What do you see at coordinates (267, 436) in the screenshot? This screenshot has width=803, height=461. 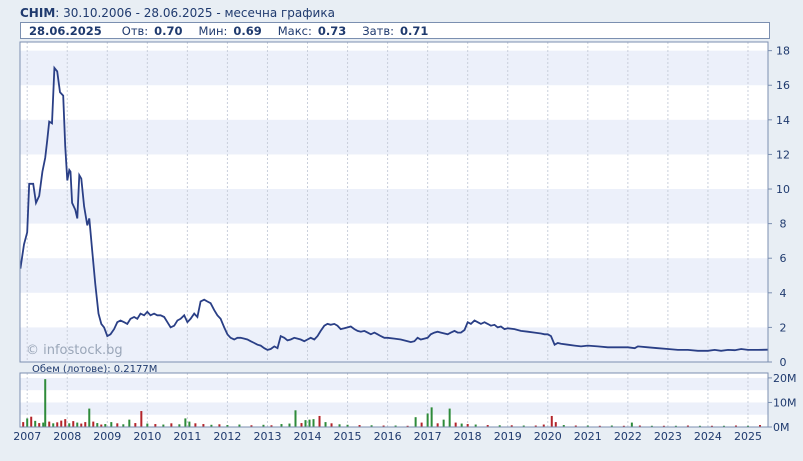 I see `x-tick-label: 2013` at bounding box center [267, 436].